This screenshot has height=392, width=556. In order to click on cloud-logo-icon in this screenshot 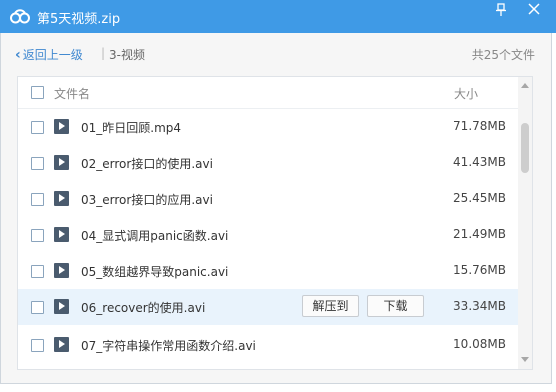, I will do `click(20, 16)`.